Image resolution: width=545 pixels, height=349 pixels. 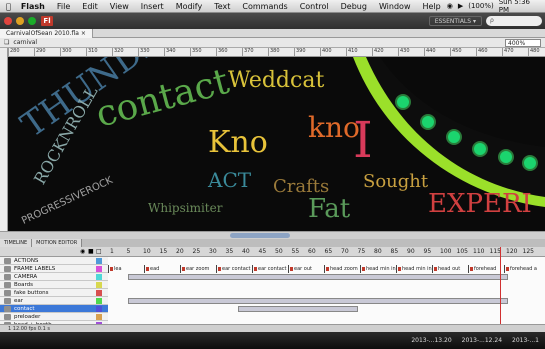 What do you see at coordinates (34, 6) in the screenshot?
I see `menu-app-name: Flash` at bounding box center [34, 6].